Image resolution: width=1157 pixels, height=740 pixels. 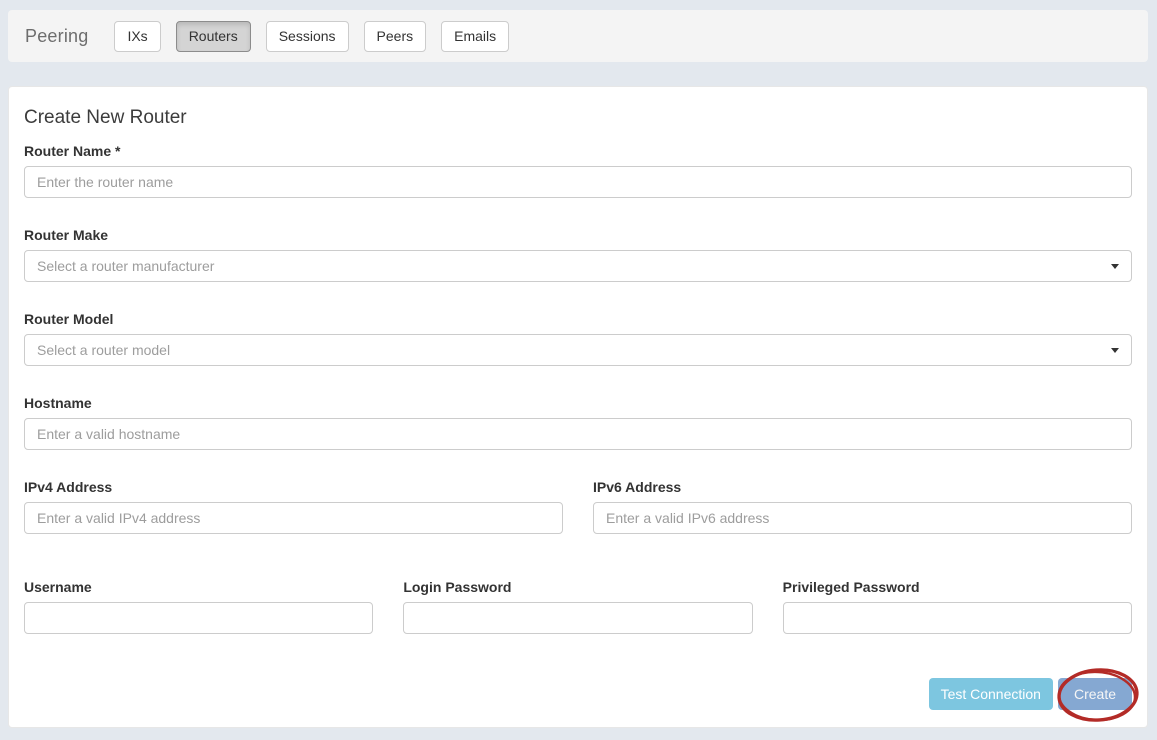 What do you see at coordinates (990, 694) in the screenshot?
I see `test-connection-button: Test Connection` at bounding box center [990, 694].